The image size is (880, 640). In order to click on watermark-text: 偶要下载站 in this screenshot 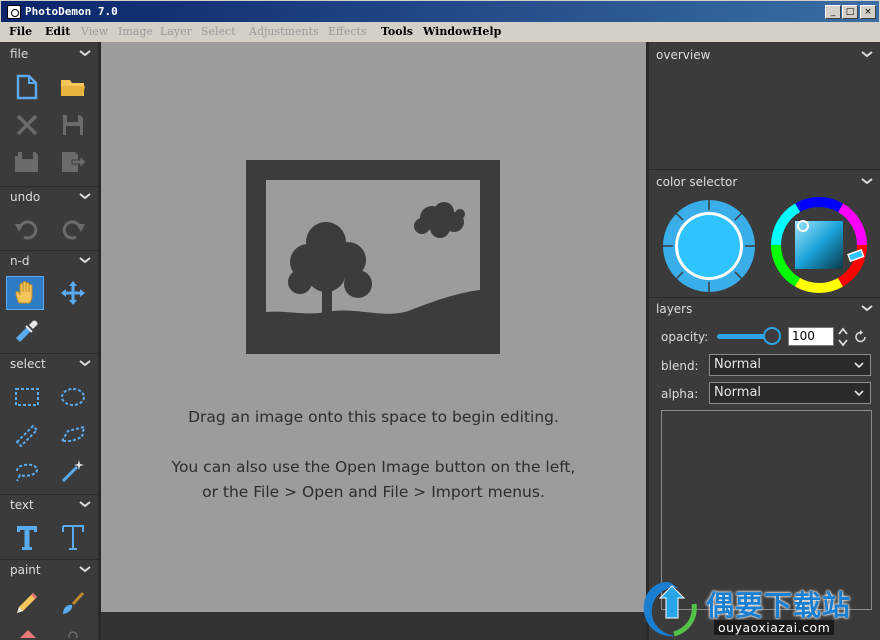, I will do `click(779, 605)`.